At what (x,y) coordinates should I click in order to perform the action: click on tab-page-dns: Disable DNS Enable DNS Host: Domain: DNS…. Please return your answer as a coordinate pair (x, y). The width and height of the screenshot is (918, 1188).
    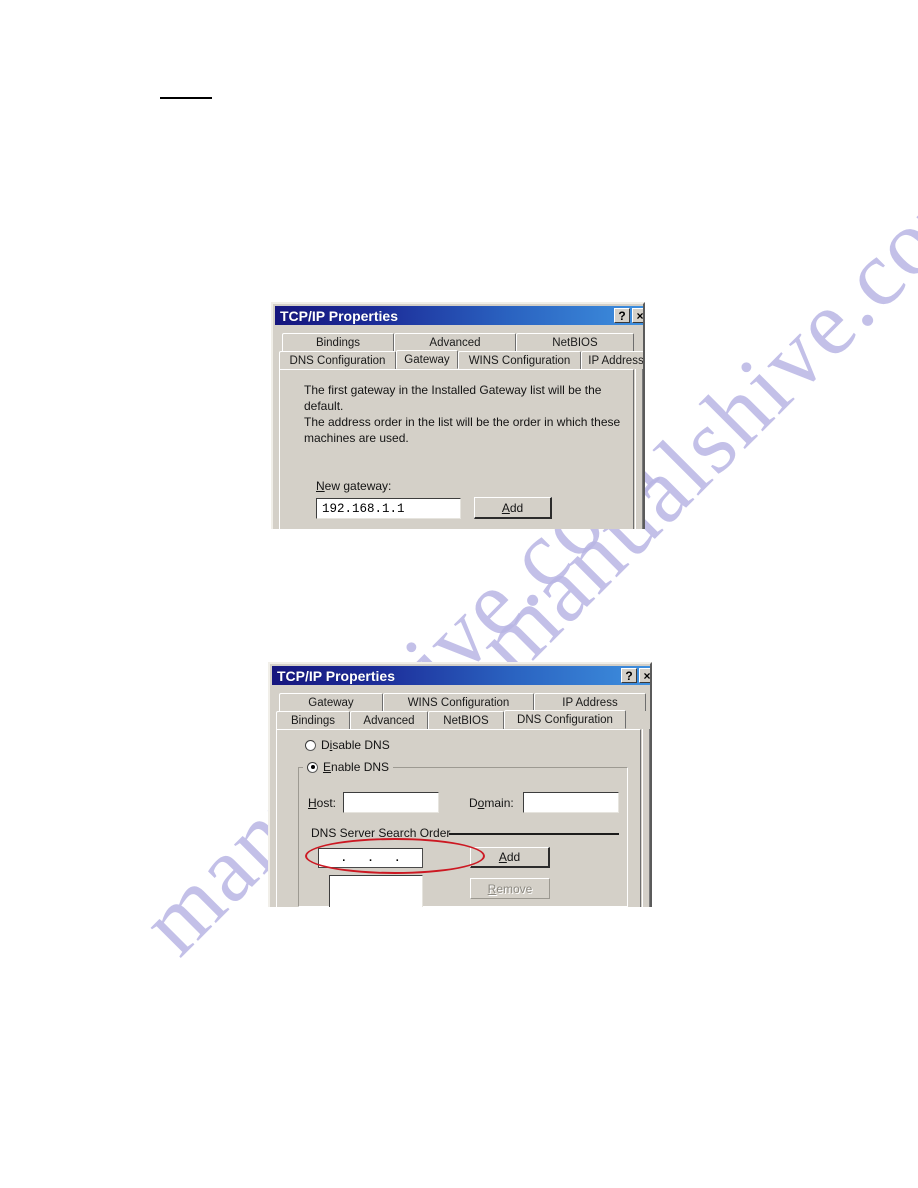
    Looking at the image, I should click on (458, 818).